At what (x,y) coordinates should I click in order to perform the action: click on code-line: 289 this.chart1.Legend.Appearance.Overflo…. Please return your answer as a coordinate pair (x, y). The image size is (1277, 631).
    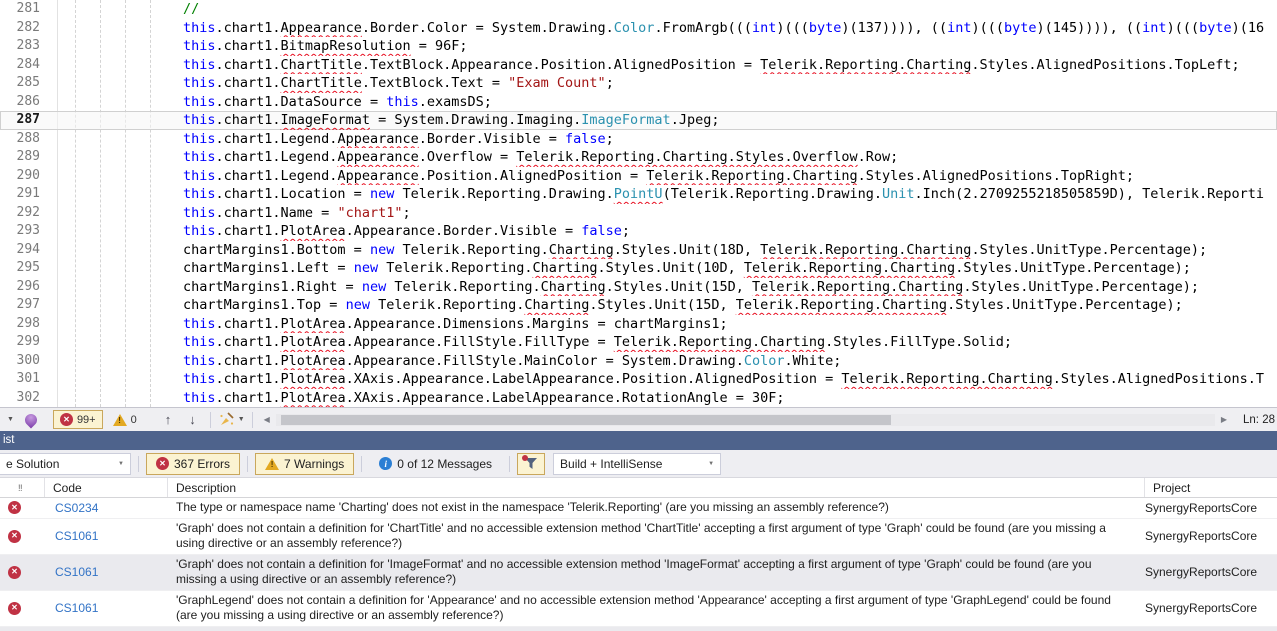
    Looking at the image, I should click on (638, 157).